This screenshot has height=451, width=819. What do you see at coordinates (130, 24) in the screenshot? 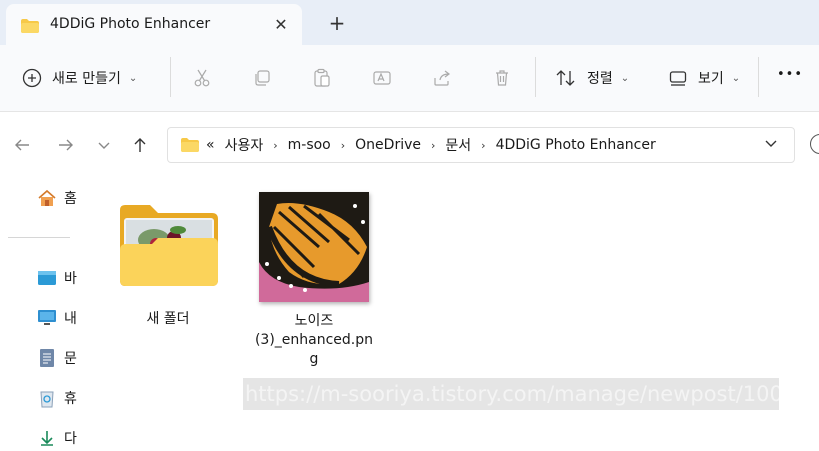
I see `tab-title: 4DDiG Photo Enhancer` at bounding box center [130, 24].